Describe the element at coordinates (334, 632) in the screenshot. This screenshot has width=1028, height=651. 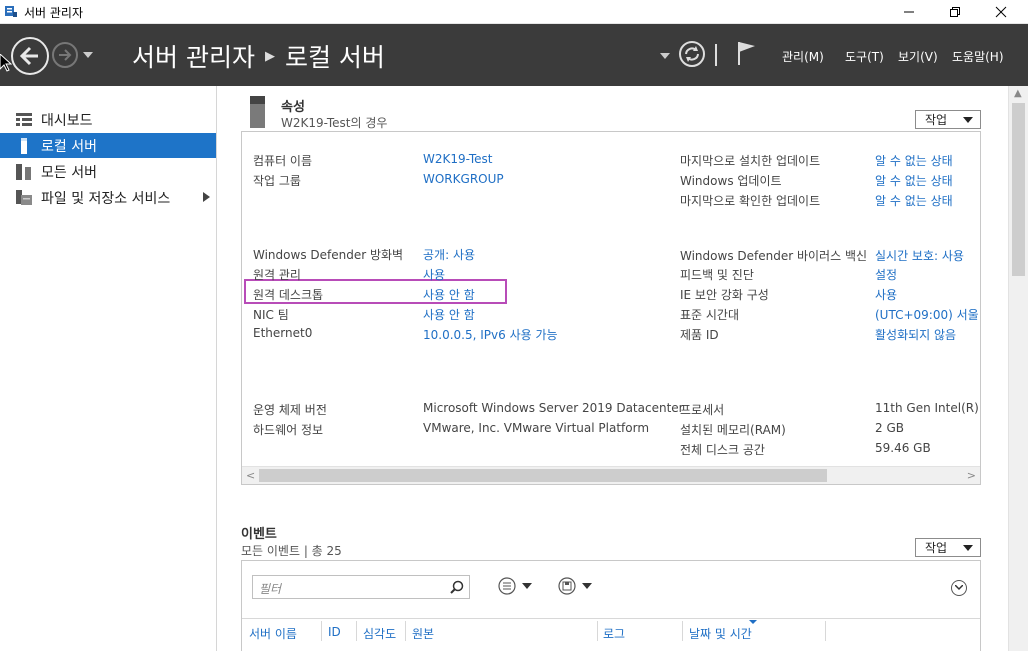
I see `column-id: ID` at that location.